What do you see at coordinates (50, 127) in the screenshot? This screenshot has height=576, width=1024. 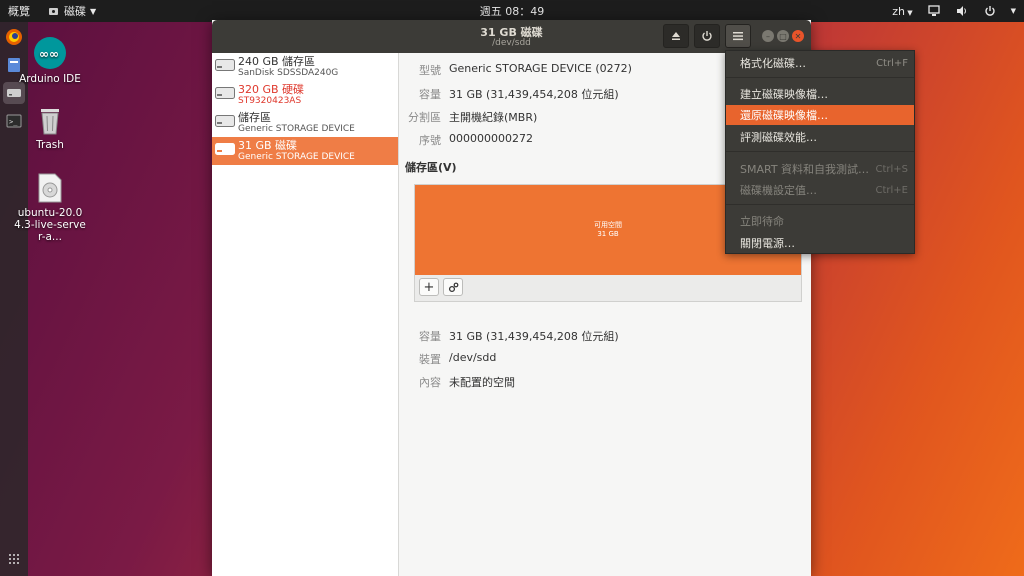 I see `desktop-icon-trash: Trash` at bounding box center [50, 127].